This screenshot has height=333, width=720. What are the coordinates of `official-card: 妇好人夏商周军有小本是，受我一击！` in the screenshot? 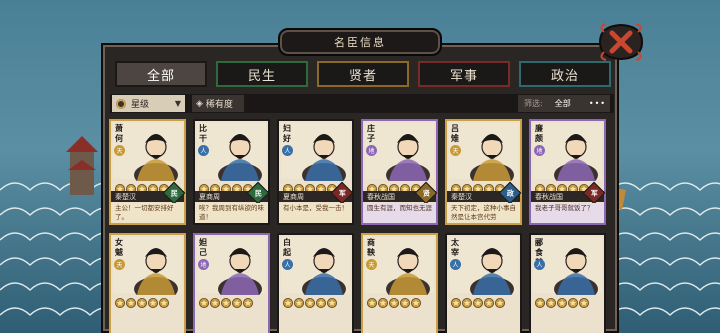 It's located at (315, 172).